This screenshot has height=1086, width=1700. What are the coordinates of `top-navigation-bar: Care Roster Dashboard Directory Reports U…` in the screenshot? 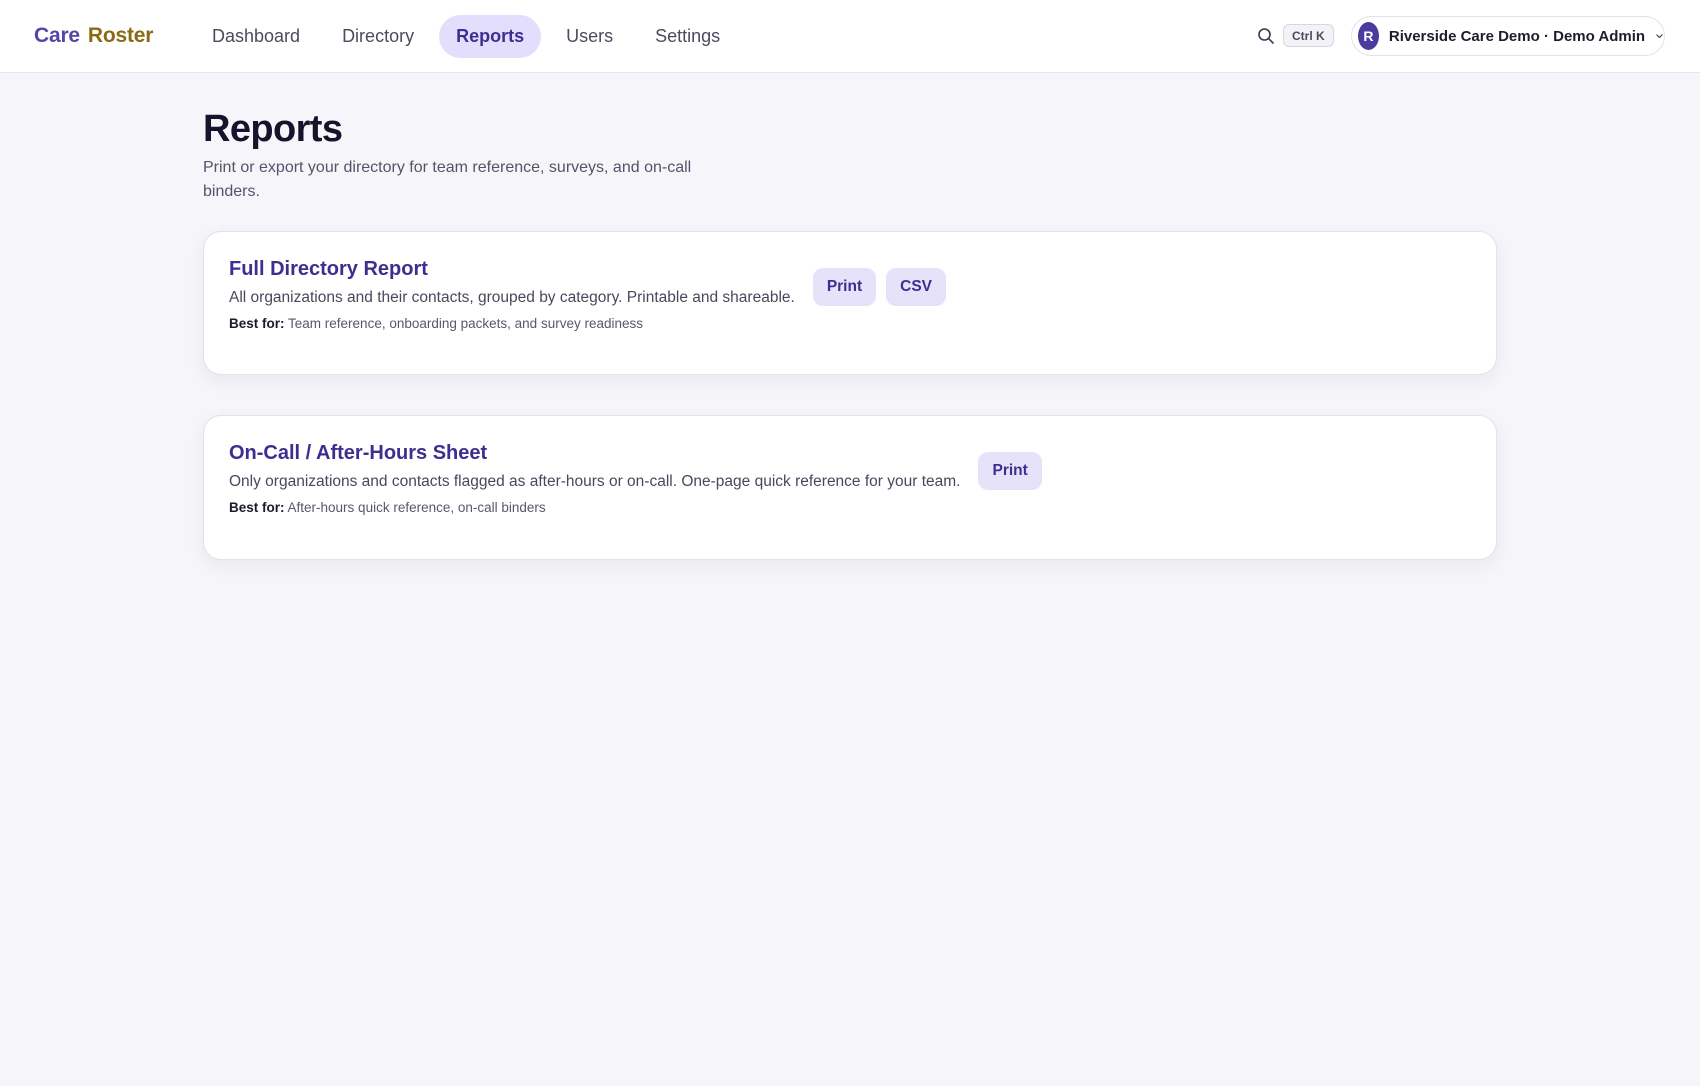 It's located at (850, 36).